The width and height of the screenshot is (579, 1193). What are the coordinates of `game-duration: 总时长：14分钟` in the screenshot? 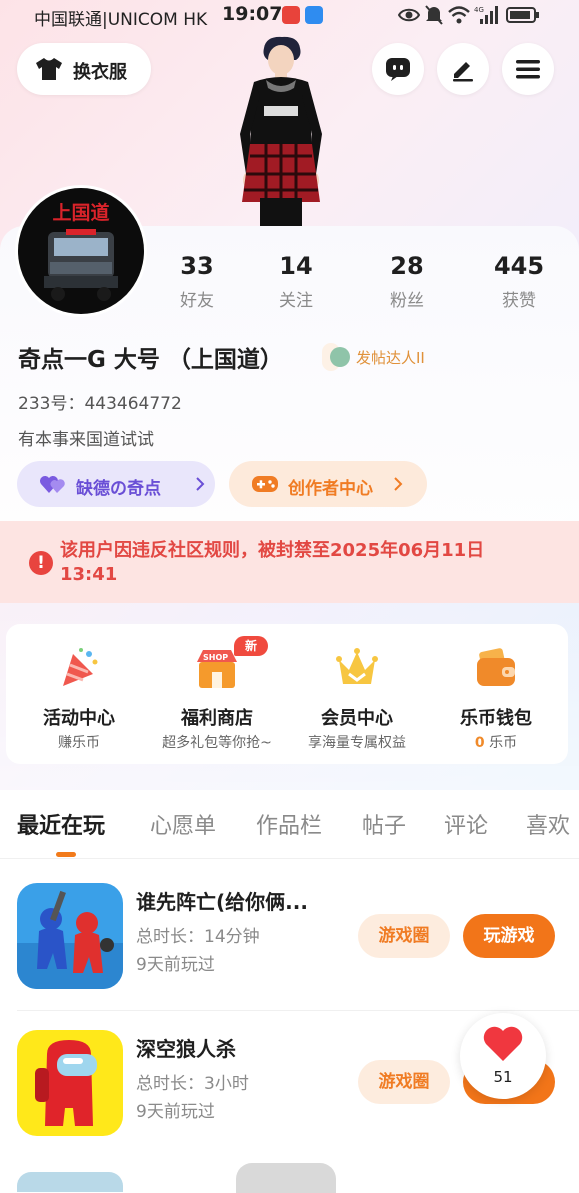 It's located at (198, 937).